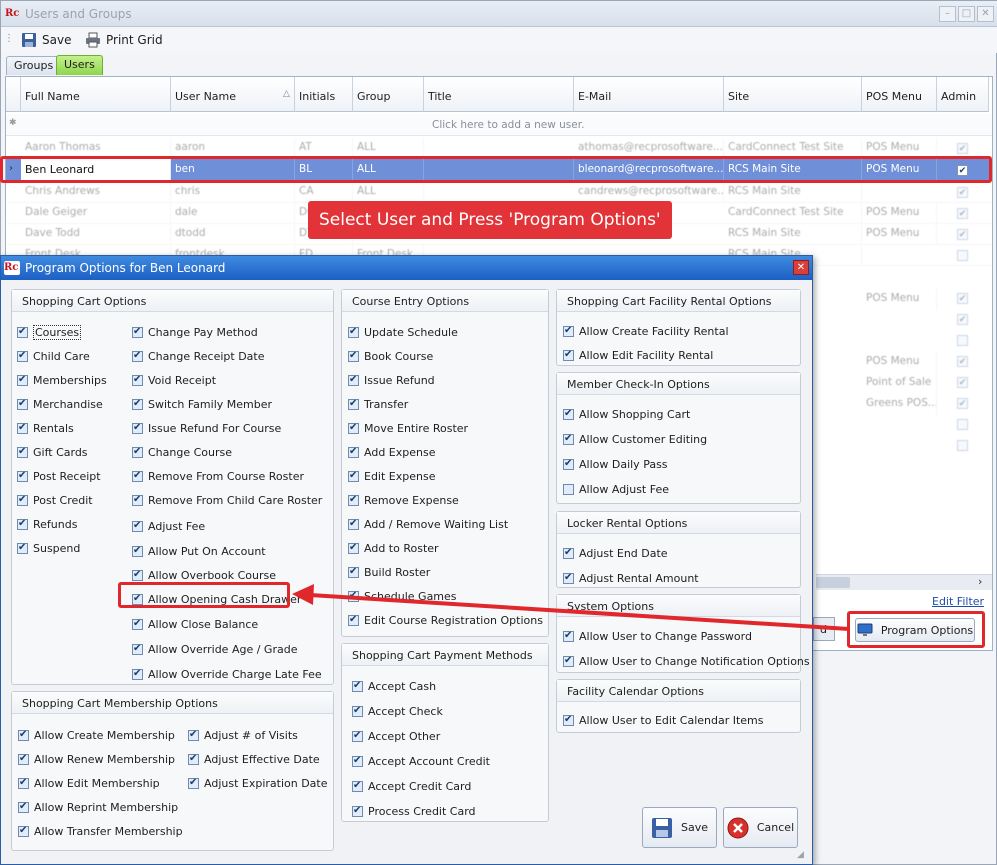 The width and height of the screenshot is (997, 865). I want to click on option-add-to-roster: Add to Roster, so click(445, 548).